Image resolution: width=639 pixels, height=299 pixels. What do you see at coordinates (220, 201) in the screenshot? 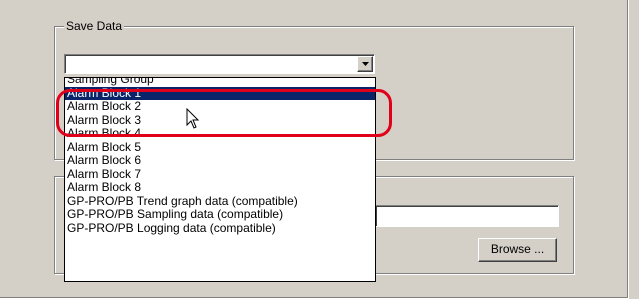
I see `list-item: GP-PRO/PB Trend graph data (compatible)` at bounding box center [220, 201].